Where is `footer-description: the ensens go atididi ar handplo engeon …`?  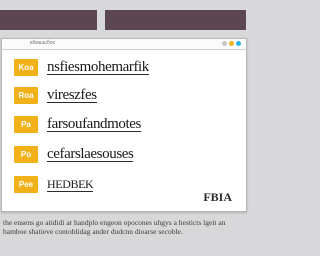
footer-description: the ensens go atididi ar handplo engeon … is located at coordinates (114, 227).